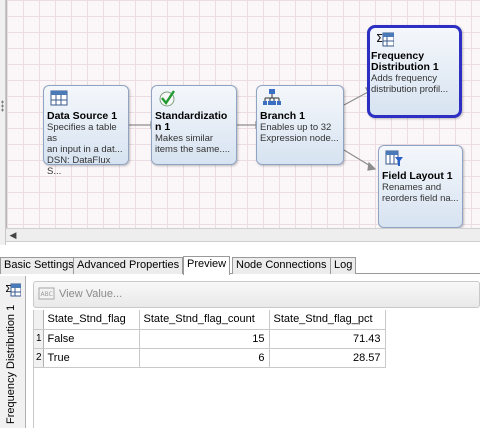  Describe the element at coordinates (372, 166) in the screenshot. I see `connector-arrowhead` at that location.